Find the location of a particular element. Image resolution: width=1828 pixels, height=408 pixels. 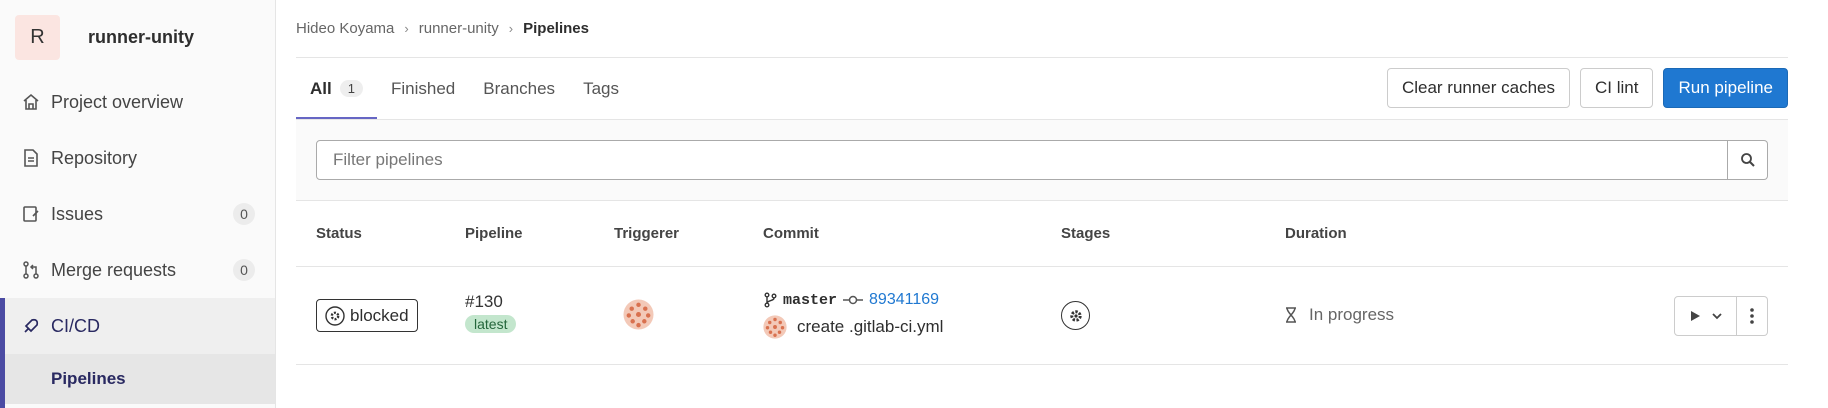

sidebar-item-repository: Repository is located at coordinates (137, 158).